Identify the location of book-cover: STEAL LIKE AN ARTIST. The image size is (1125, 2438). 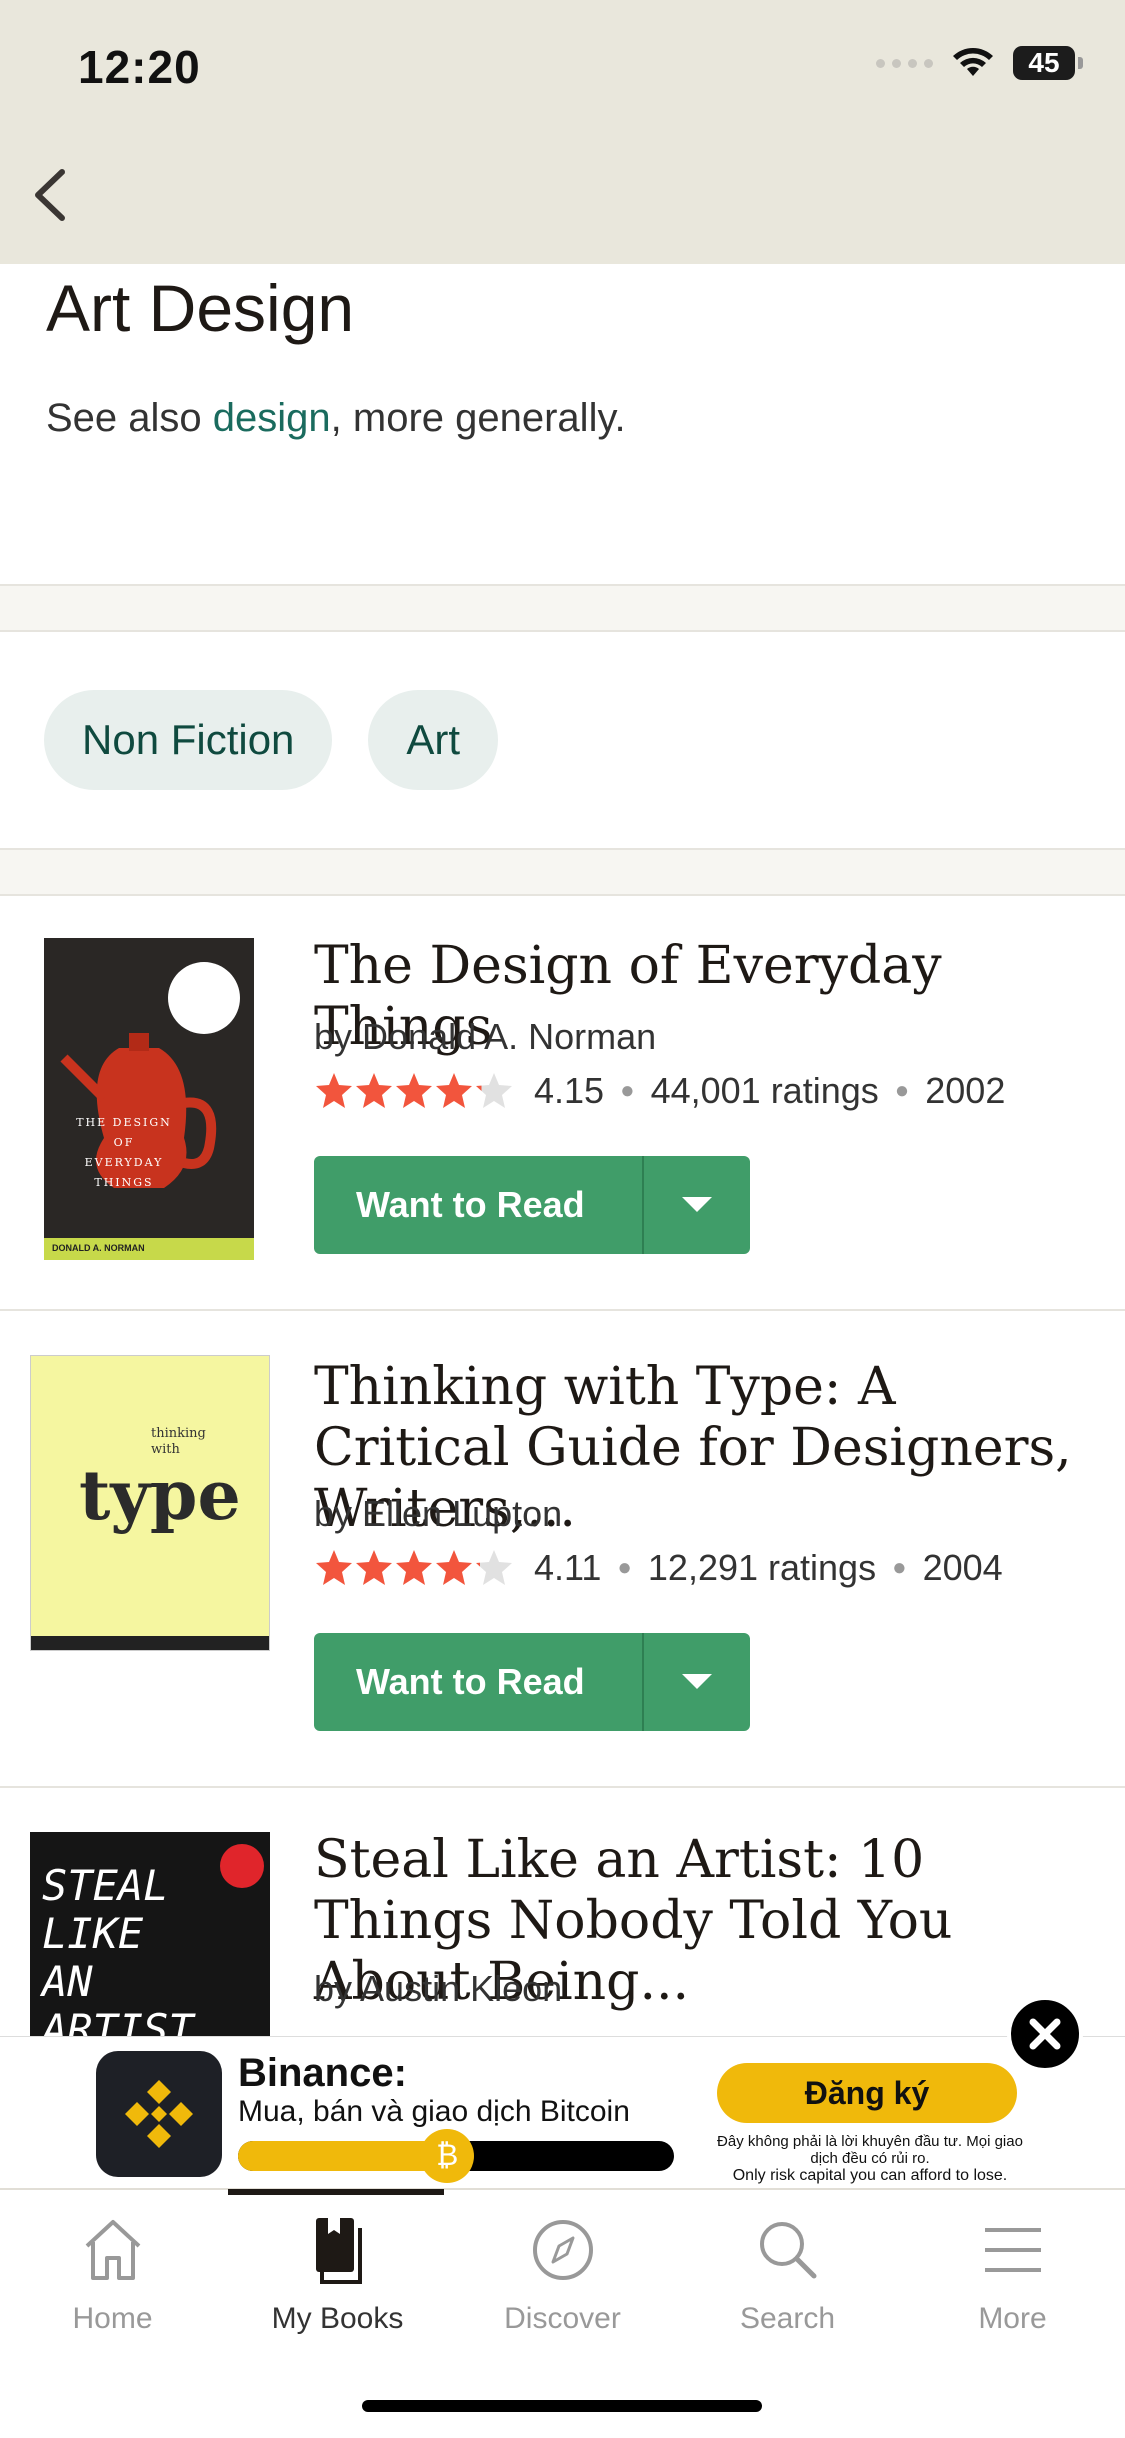
(150, 1935).